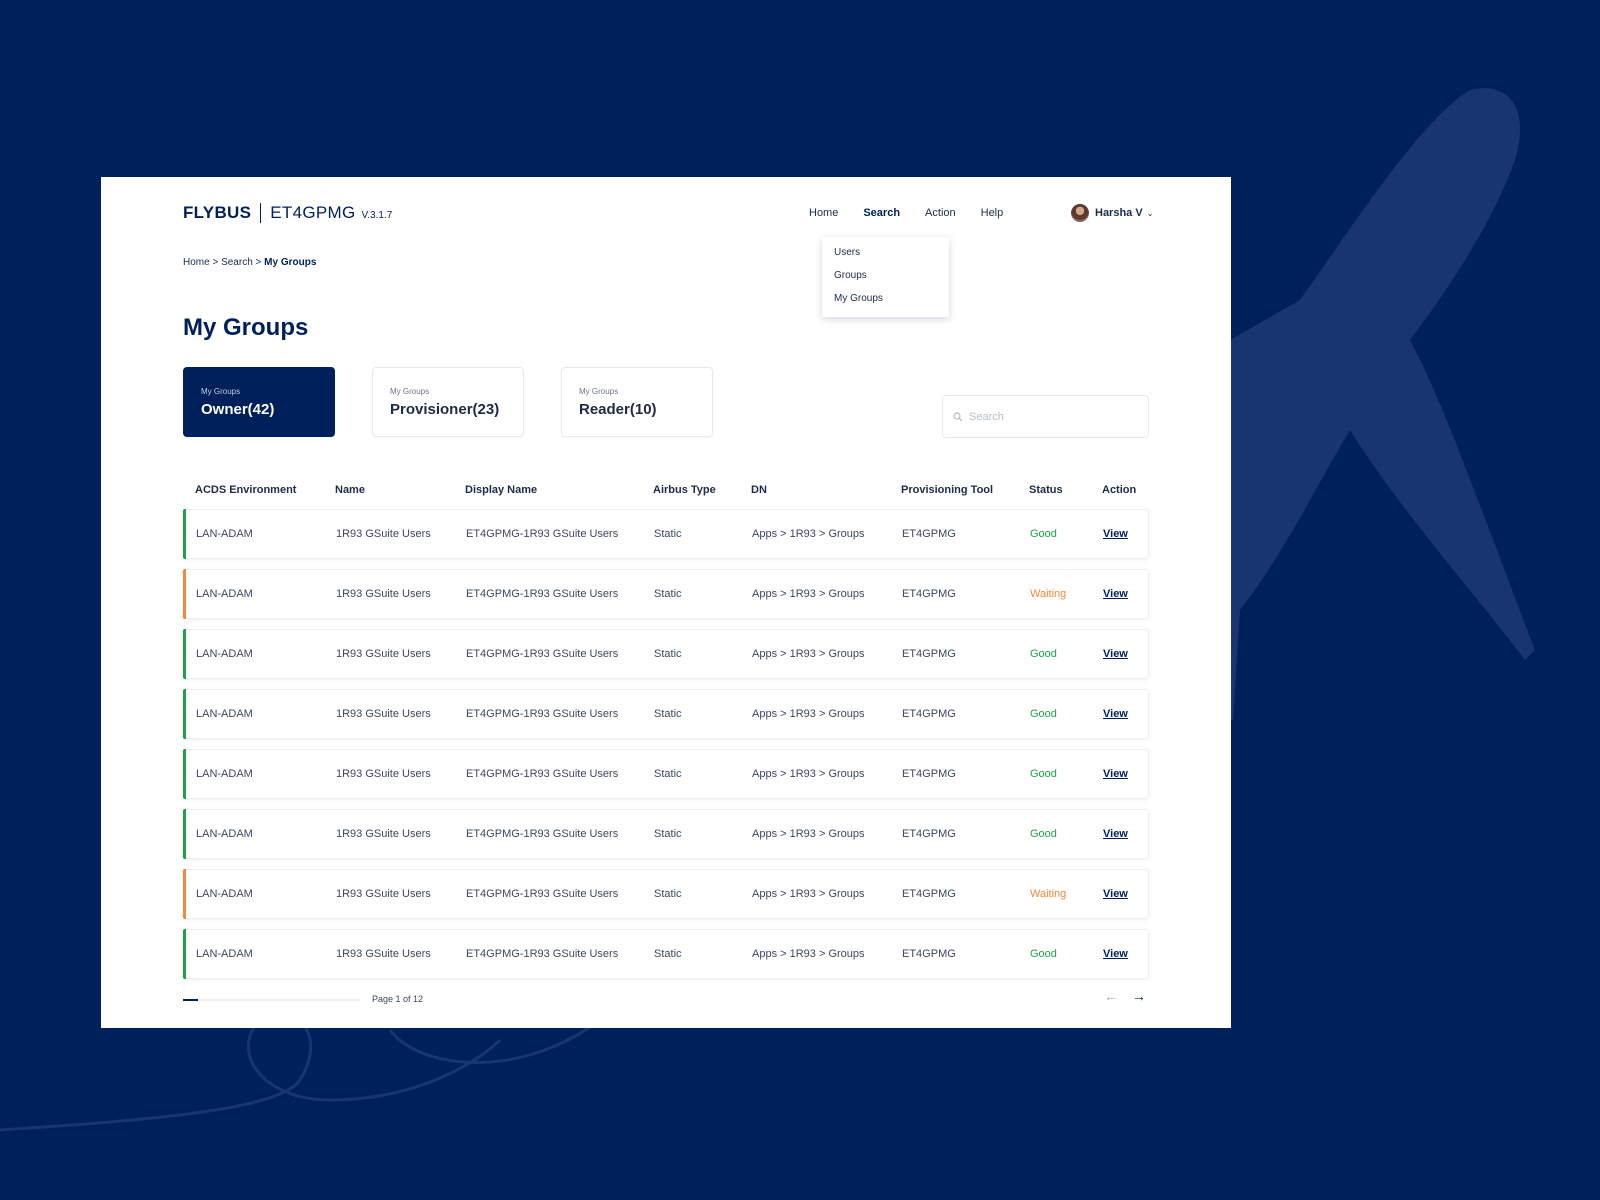  Describe the element at coordinates (238, 409) in the screenshot. I see `tab-label: Owner(42)` at that location.